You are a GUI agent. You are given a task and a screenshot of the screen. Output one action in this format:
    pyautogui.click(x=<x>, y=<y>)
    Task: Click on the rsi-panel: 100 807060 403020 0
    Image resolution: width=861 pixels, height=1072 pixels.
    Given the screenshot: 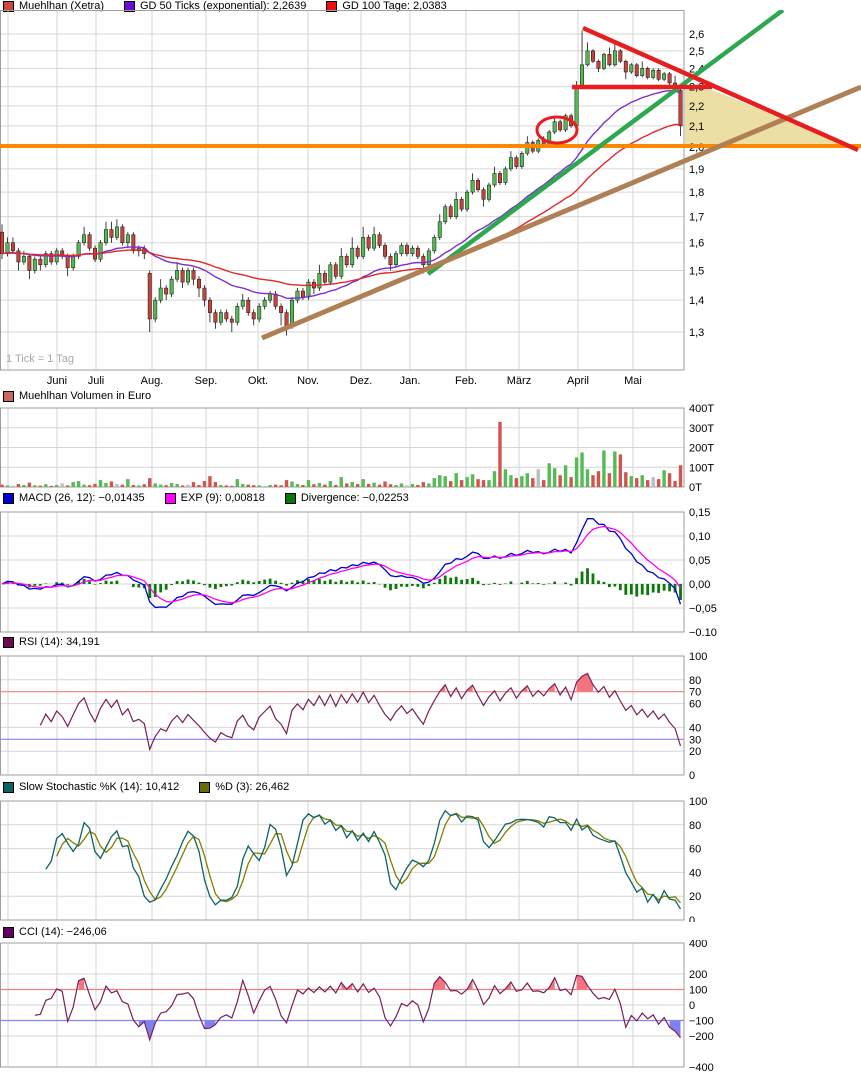 What is the action you would take?
    pyautogui.click(x=353, y=715)
    